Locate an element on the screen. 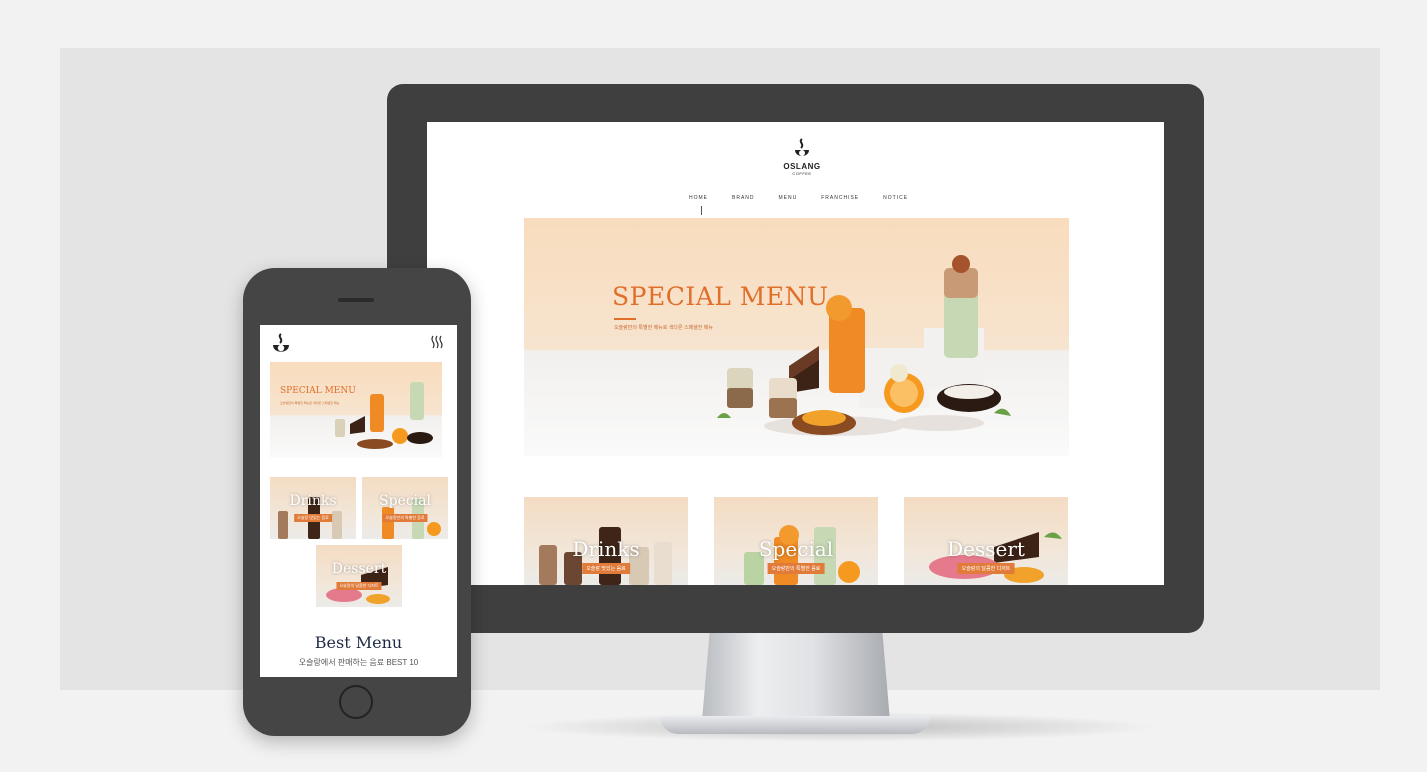 The image size is (1427, 772). nav-franchise: FRANCHISE is located at coordinates (840, 198).